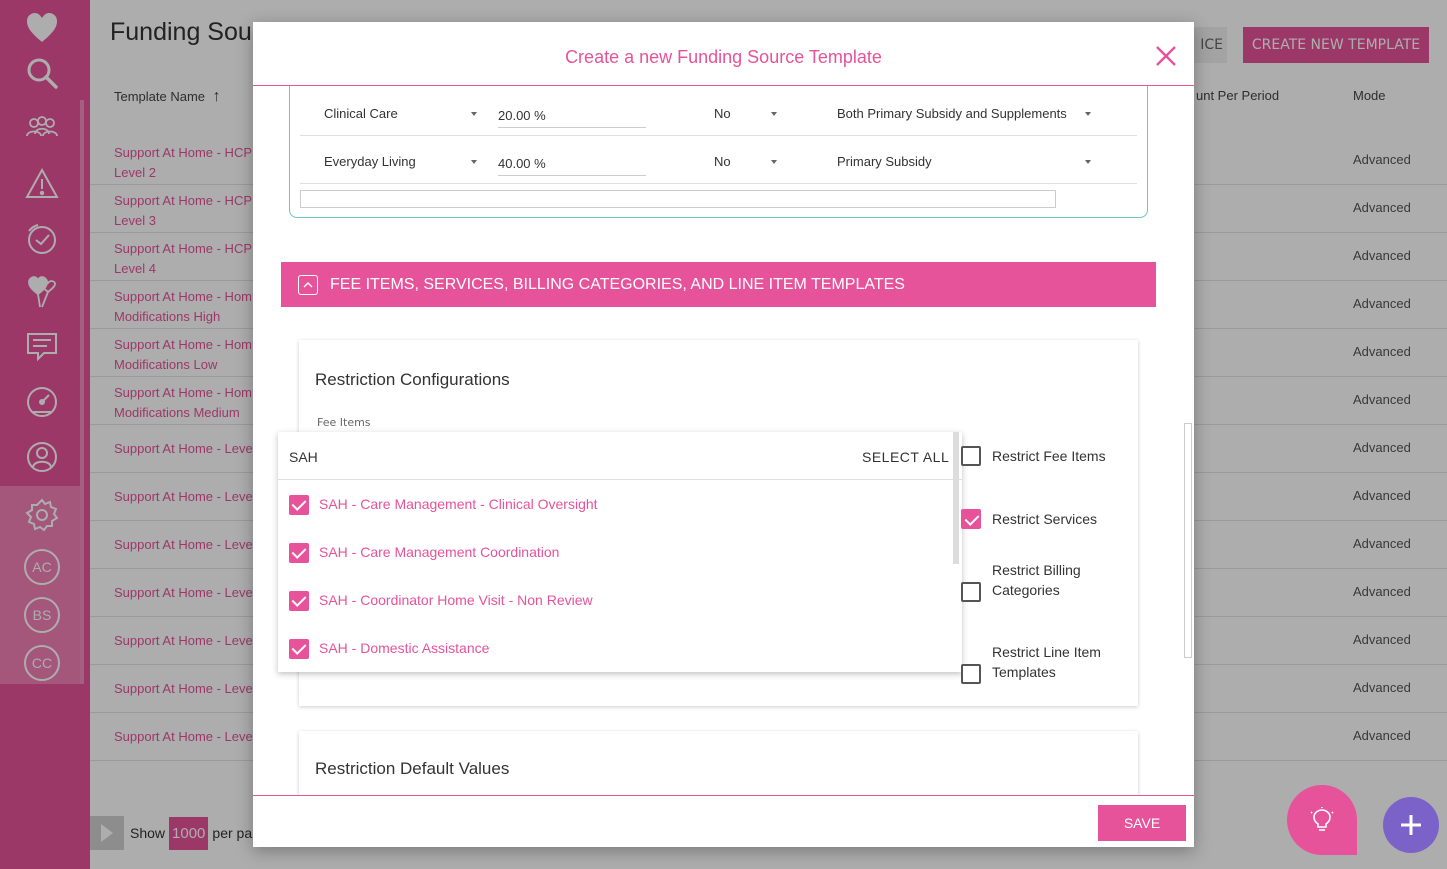 The image size is (1447, 869). I want to click on select-all-button: SELECT ALL, so click(905, 457).